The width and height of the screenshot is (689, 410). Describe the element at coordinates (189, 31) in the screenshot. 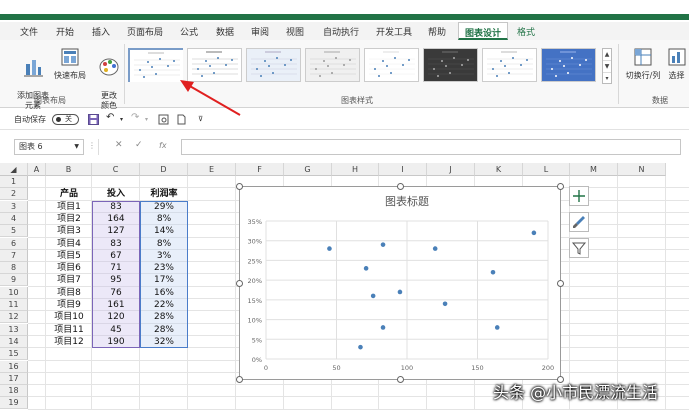

I see `tab-formulas: 公式` at that location.